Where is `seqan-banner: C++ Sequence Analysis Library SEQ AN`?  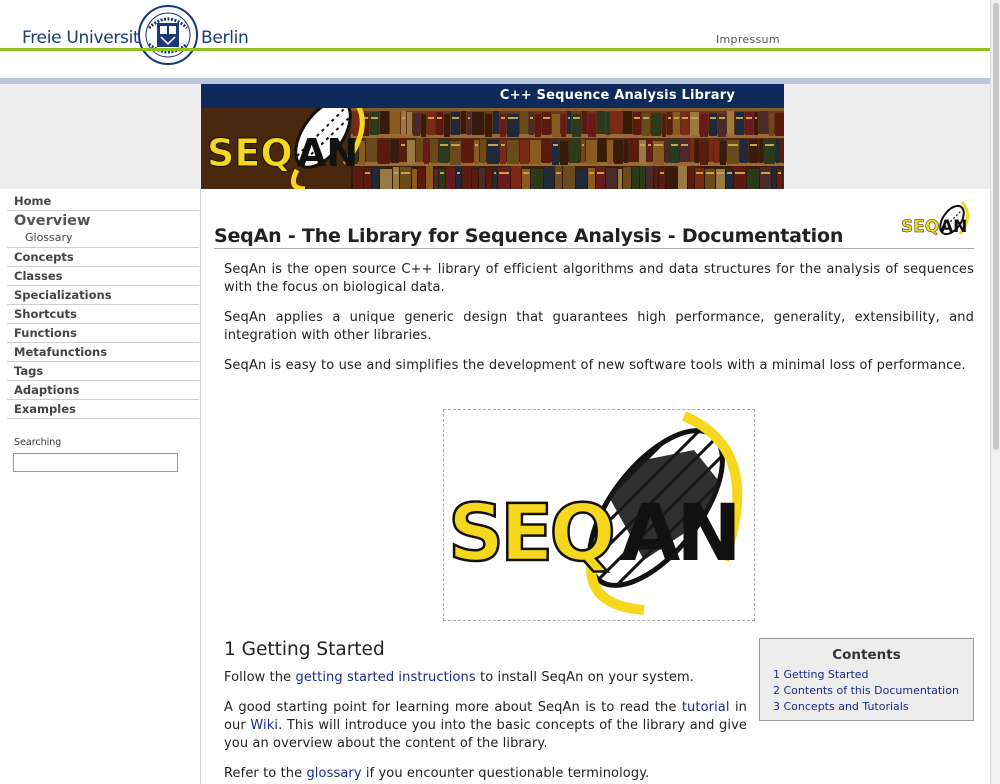
seqan-banner: C++ Sequence Analysis Library SEQ AN is located at coordinates (492, 136).